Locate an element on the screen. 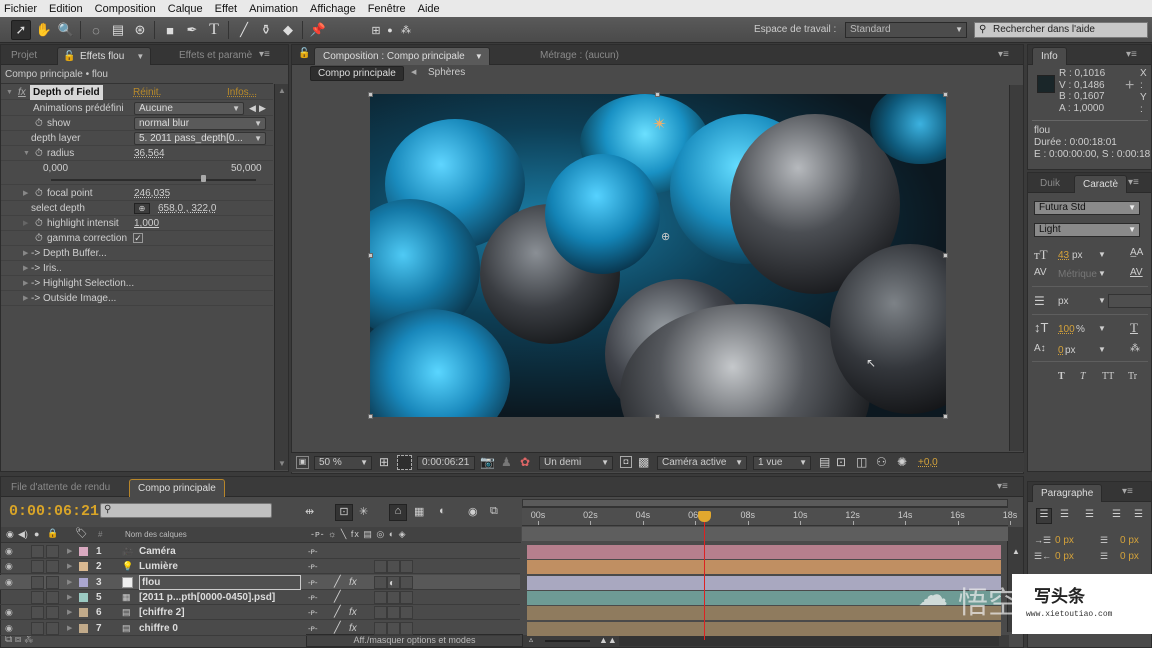 The image size is (1152, 648). in-out-pane-icon: ⁂ is located at coordinates (28, 639).